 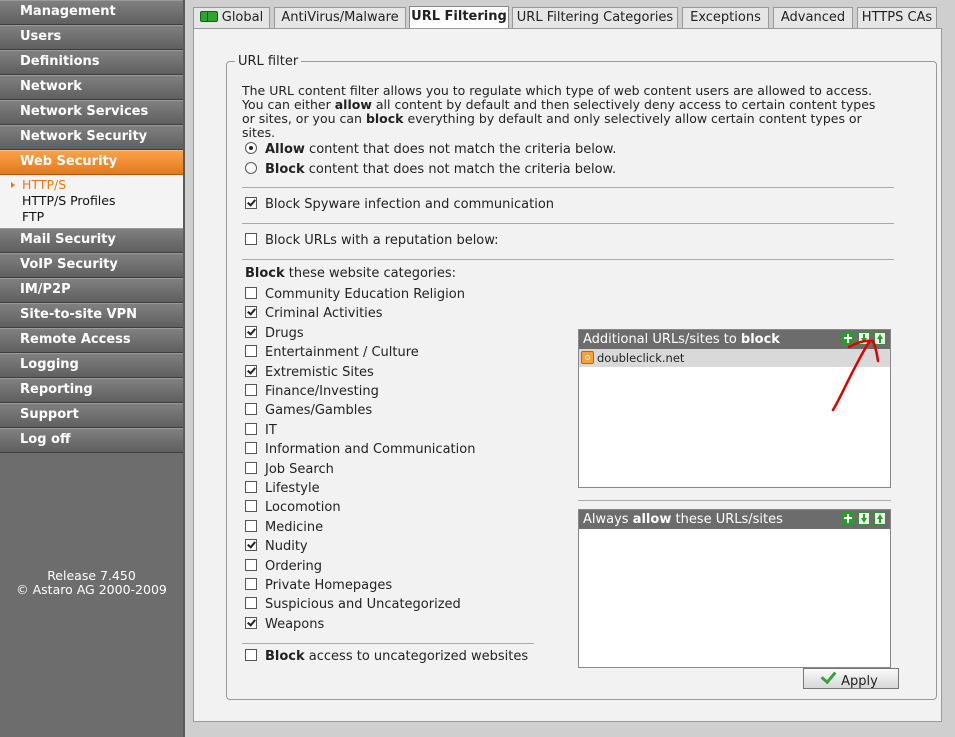 I want to click on nav-item-users: Users, so click(x=91, y=37).